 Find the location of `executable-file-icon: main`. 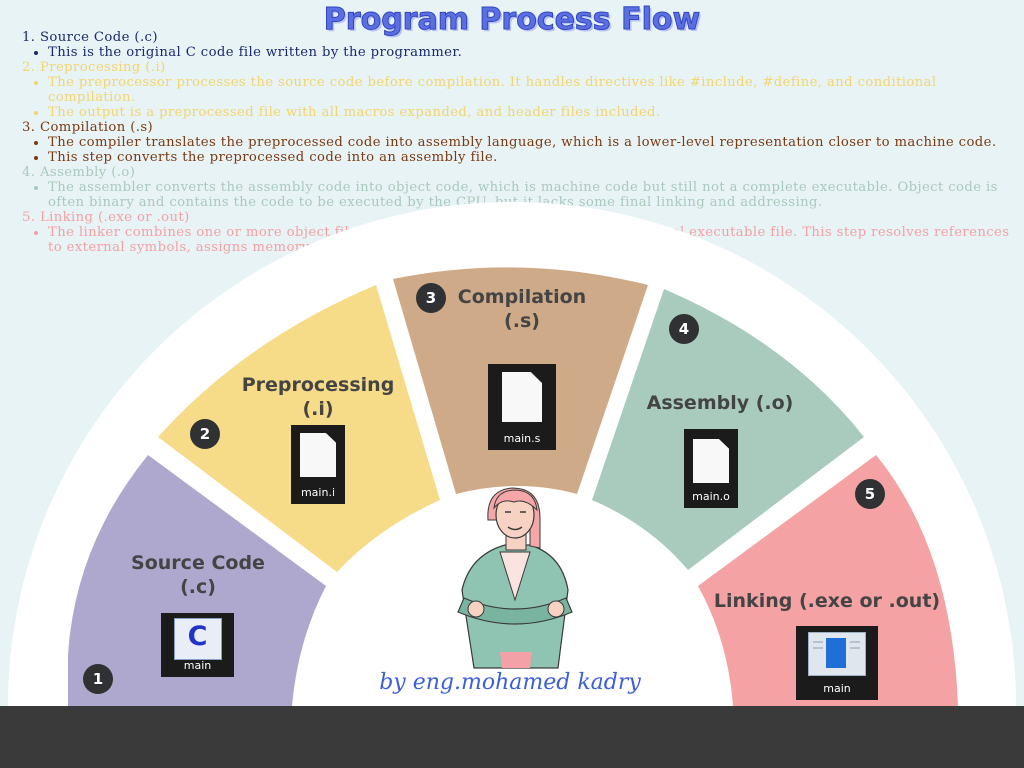

executable-file-icon: main is located at coordinates (837, 663).